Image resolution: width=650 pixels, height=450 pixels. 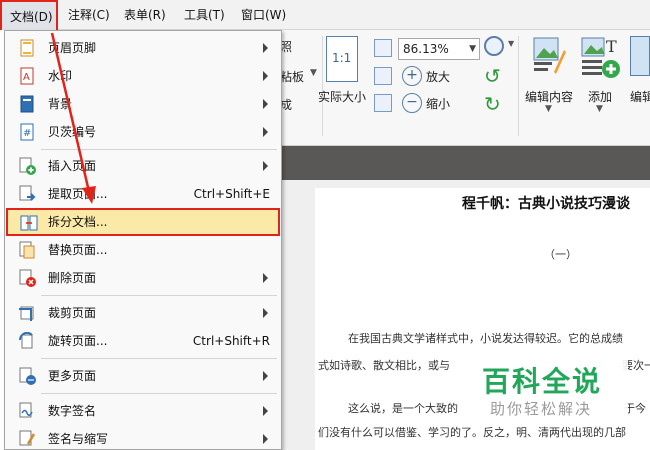 What do you see at coordinates (143, 411) in the screenshot?
I see `menu-item-digital-signature: 数字签名` at bounding box center [143, 411].